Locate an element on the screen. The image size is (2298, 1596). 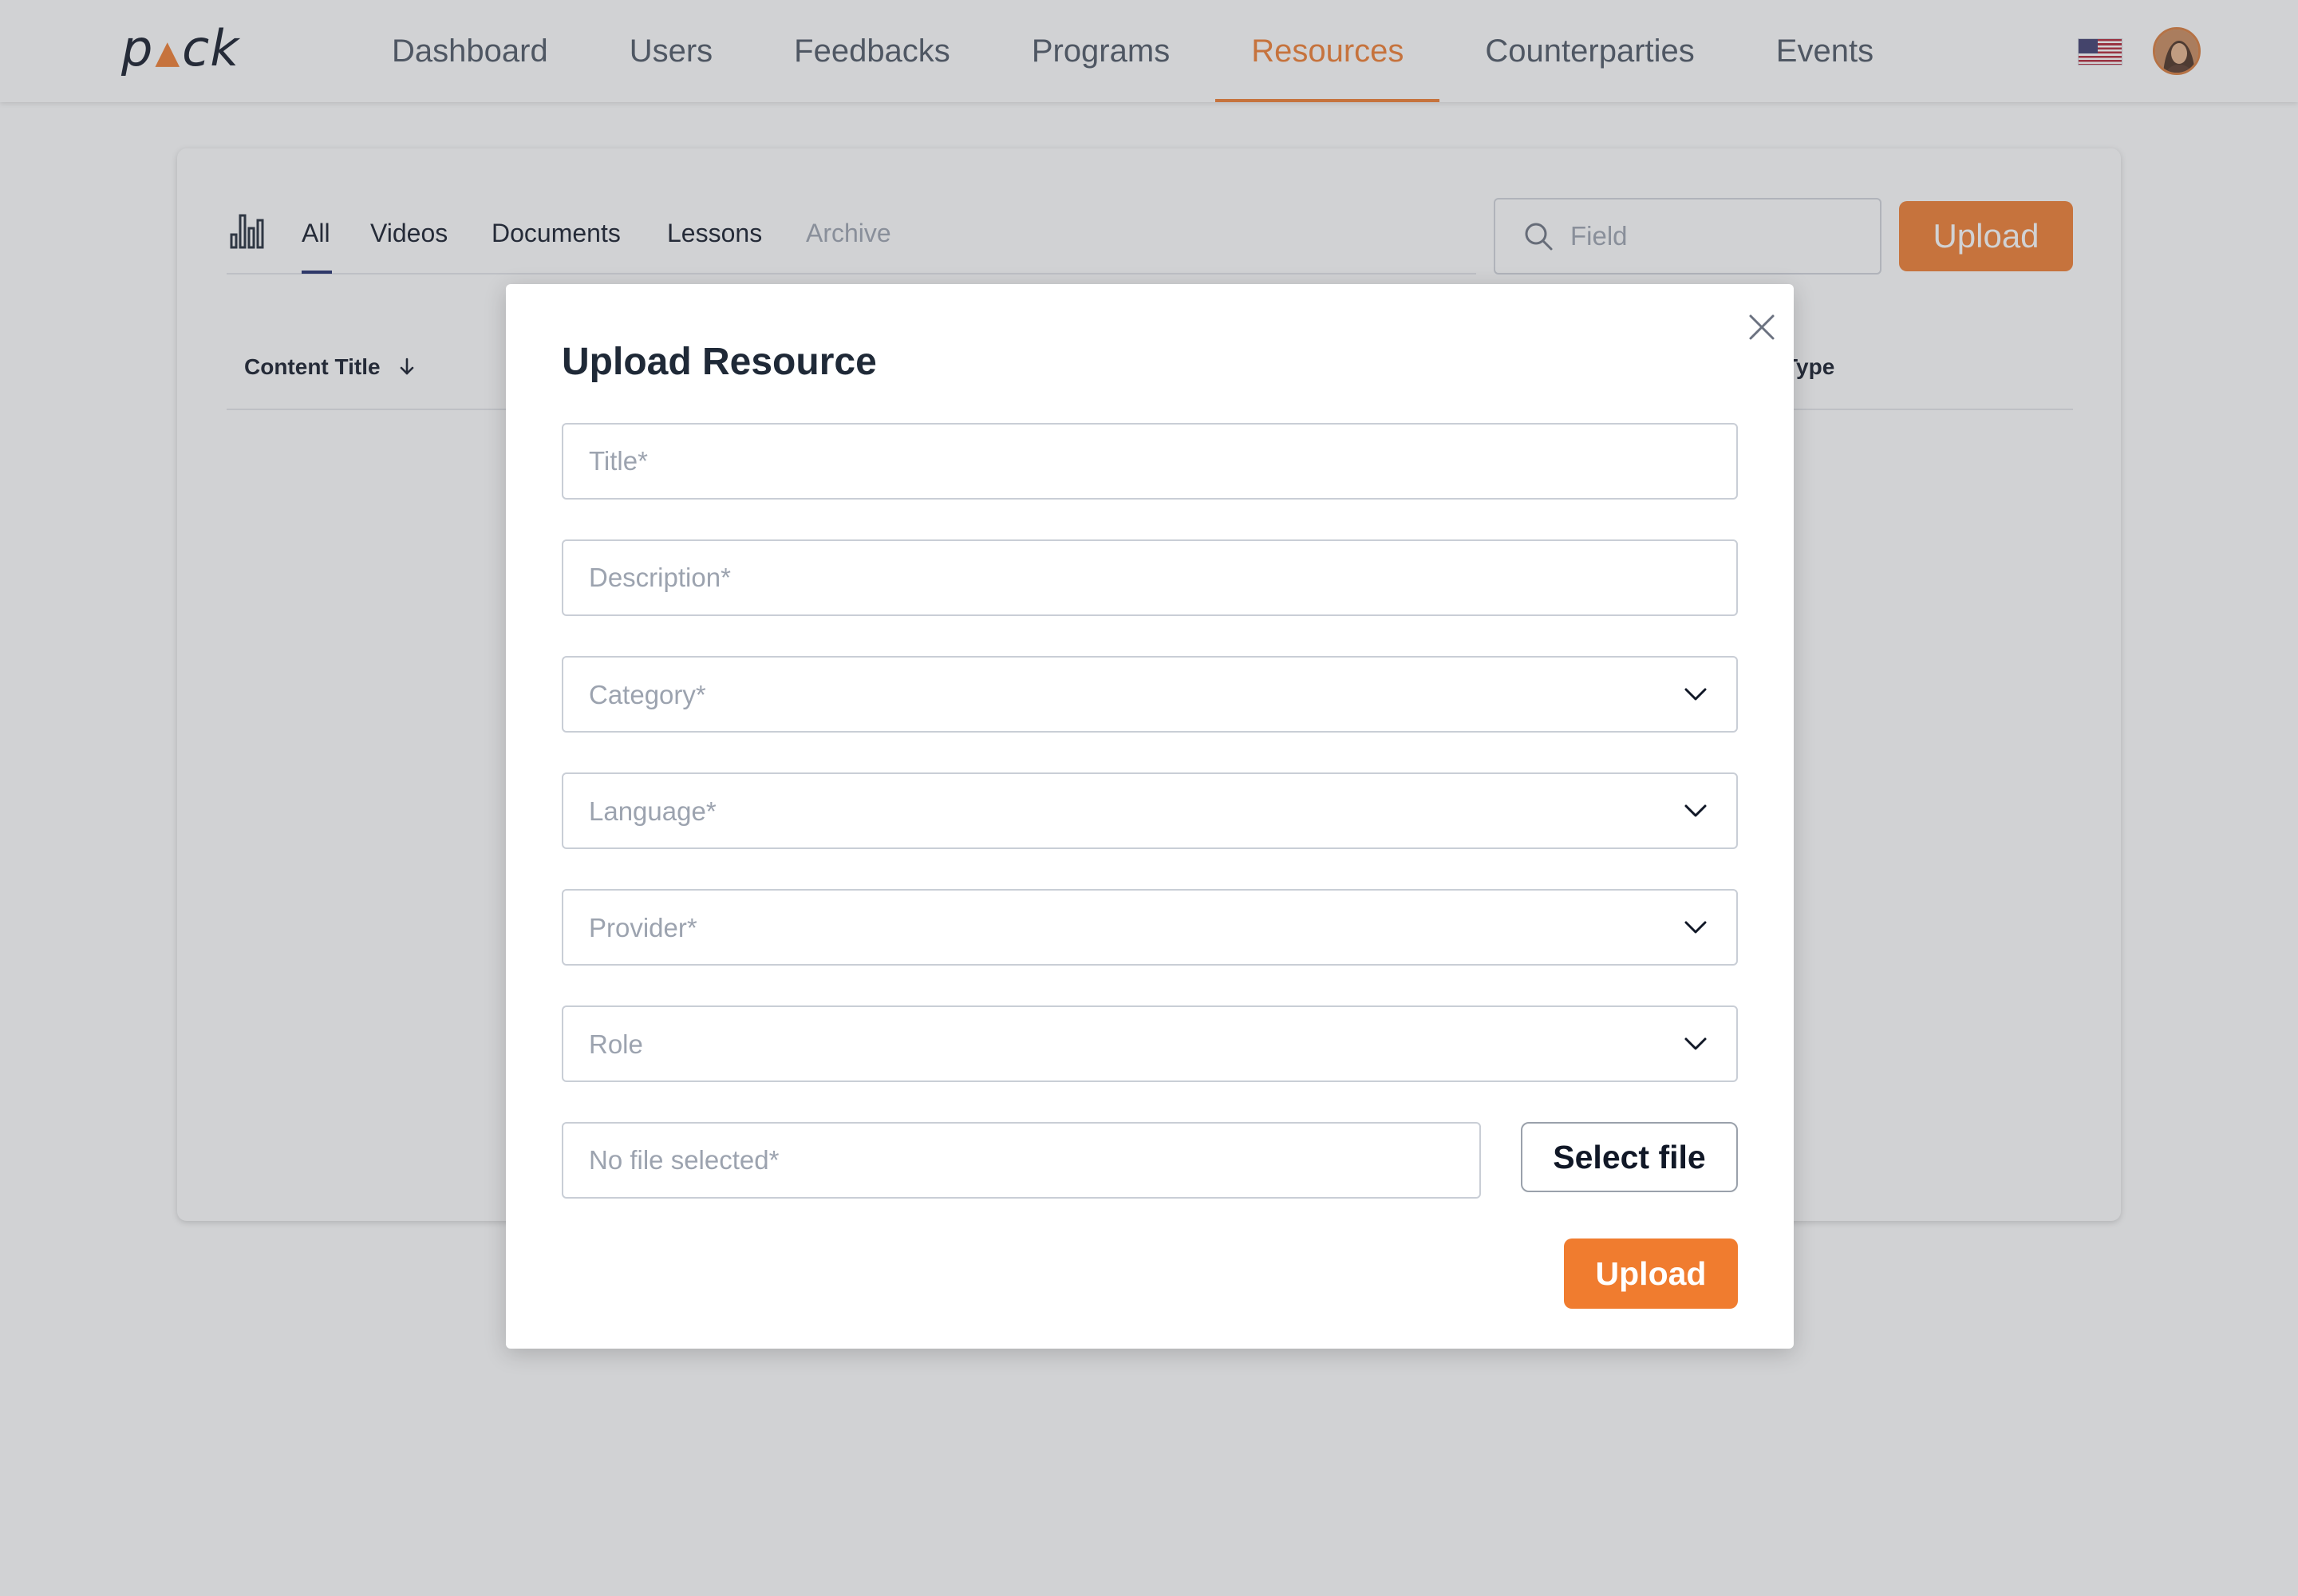
file-name-input is located at coordinates (1021, 1160).